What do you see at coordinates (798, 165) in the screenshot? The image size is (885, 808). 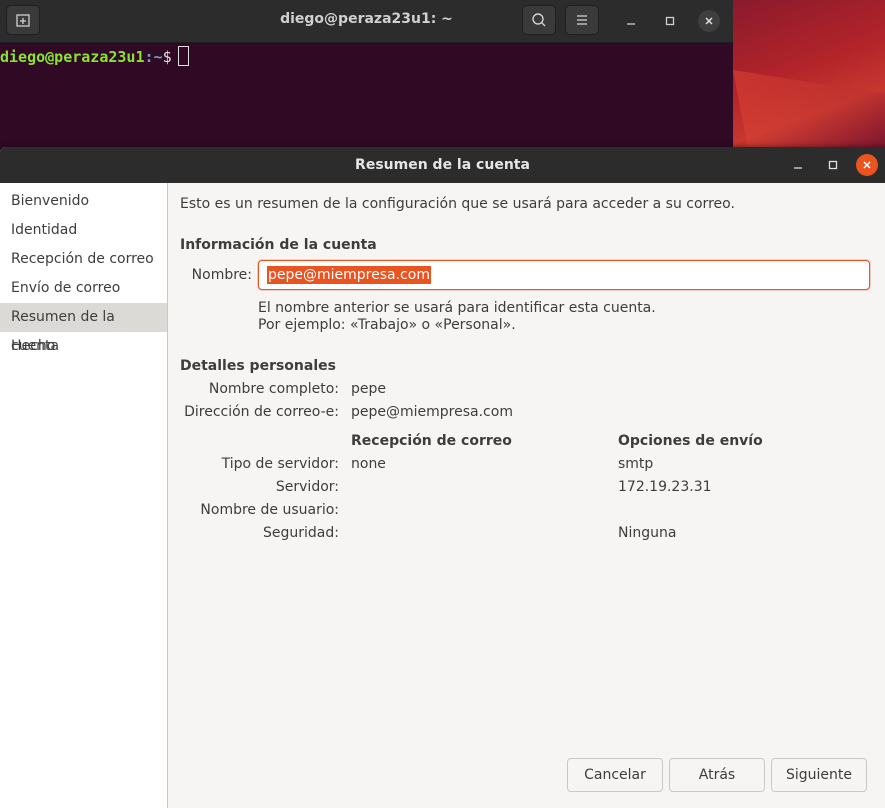 I see `dialog-minimize-button` at bounding box center [798, 165].